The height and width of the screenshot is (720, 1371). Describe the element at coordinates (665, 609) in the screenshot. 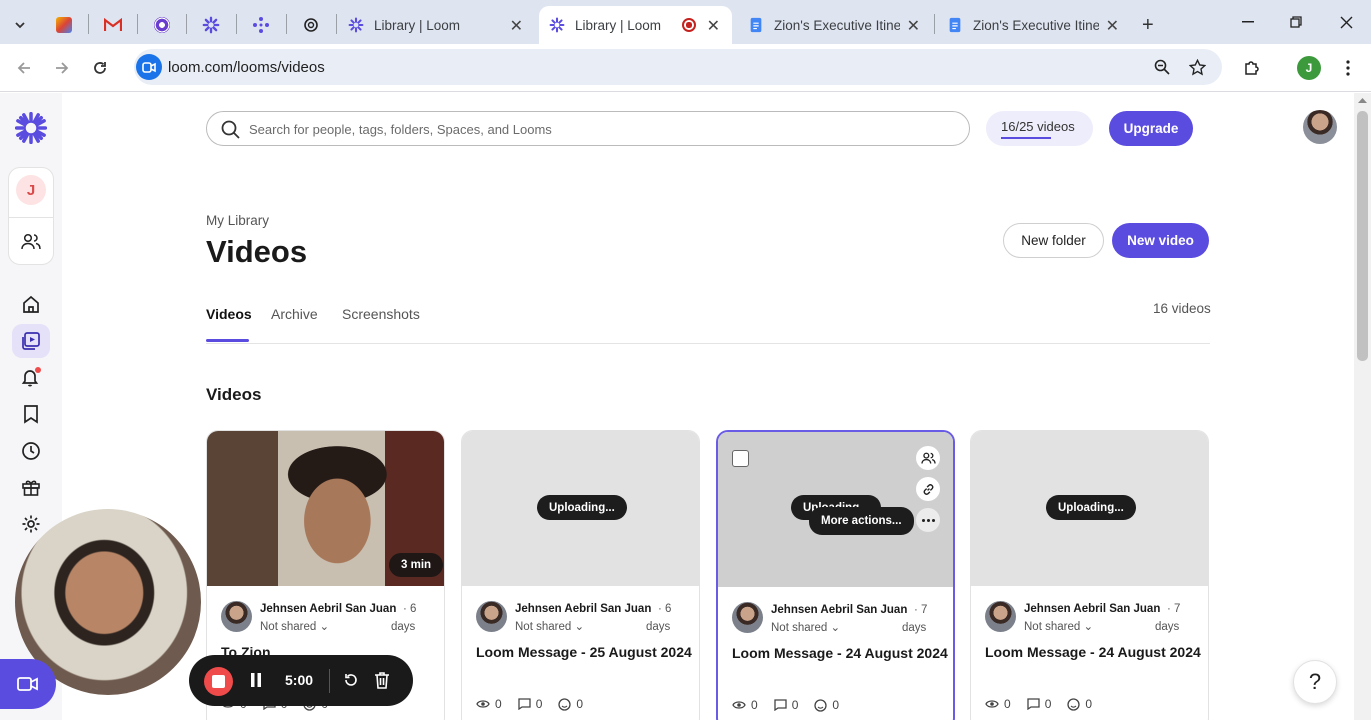

I see `upload-age: · 6` at that location.